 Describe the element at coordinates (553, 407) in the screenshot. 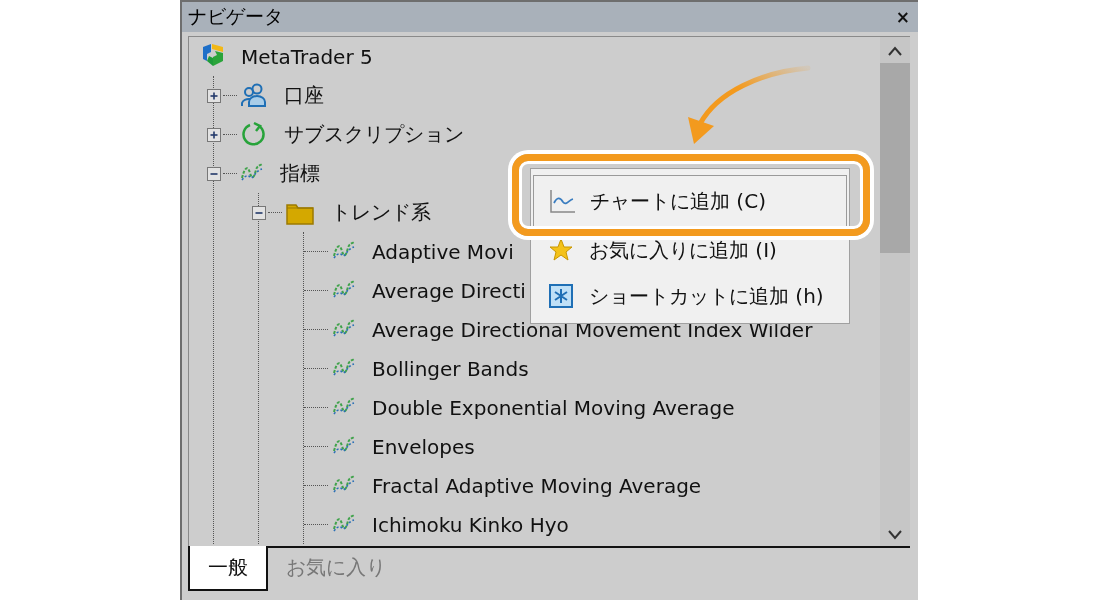

I see `tree-item: Double Exponential Moving Average` at that location.